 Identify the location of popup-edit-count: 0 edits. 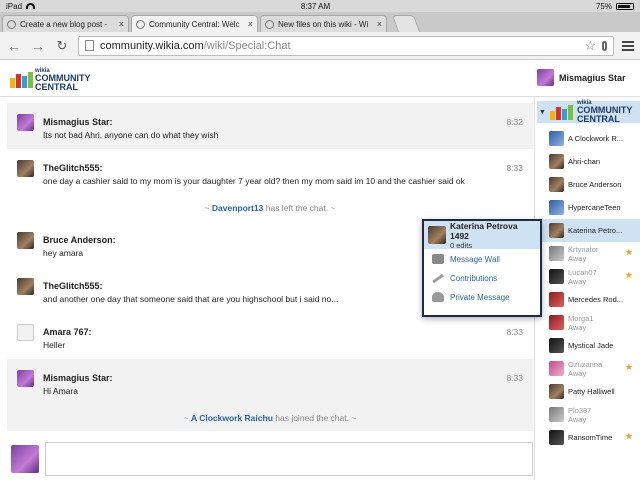
(461, 245).